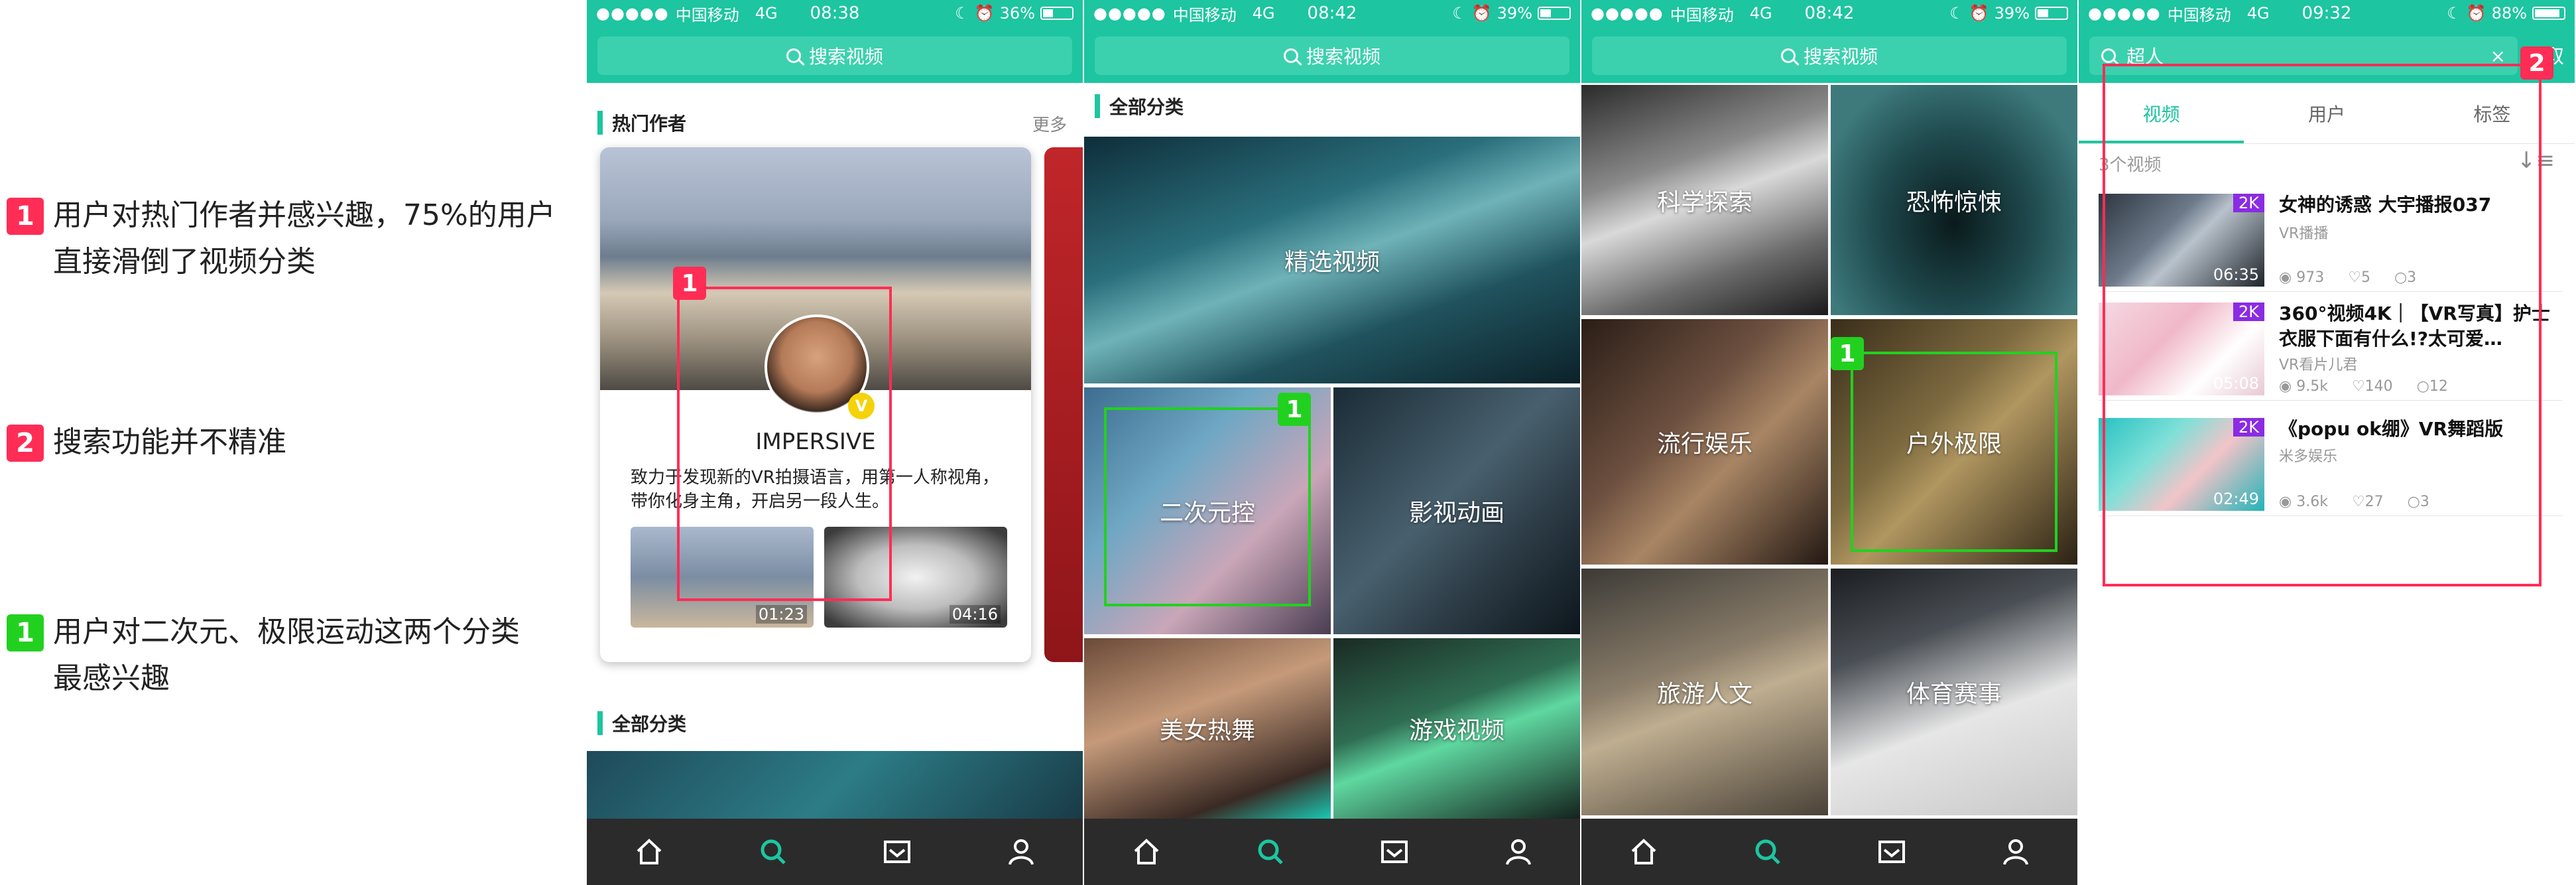 This screenshot has width=2576, height=885. I want to click on tab-bar, so click(835, 852).